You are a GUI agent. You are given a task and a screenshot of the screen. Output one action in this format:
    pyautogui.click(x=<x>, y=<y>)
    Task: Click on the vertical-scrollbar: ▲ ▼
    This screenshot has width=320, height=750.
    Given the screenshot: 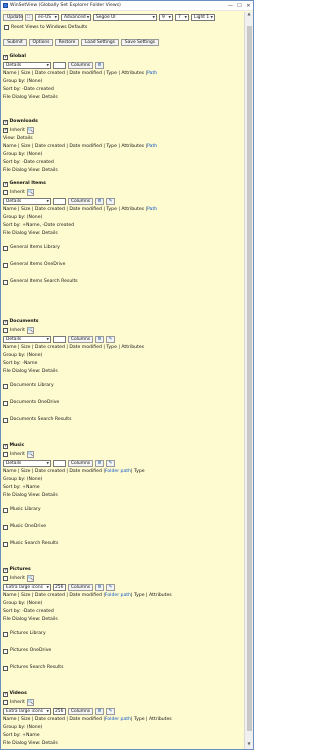 What is the action you would take?
    pyautogui.click(x=248, y=380)
    